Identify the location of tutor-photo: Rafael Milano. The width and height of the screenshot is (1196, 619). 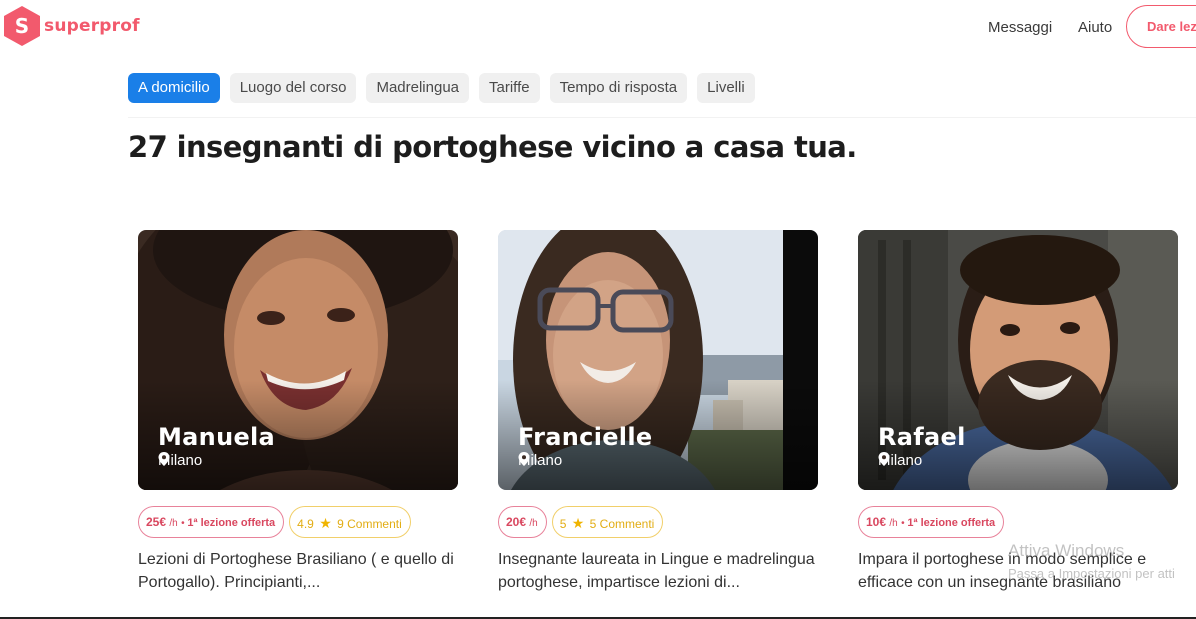
(1018, 360).